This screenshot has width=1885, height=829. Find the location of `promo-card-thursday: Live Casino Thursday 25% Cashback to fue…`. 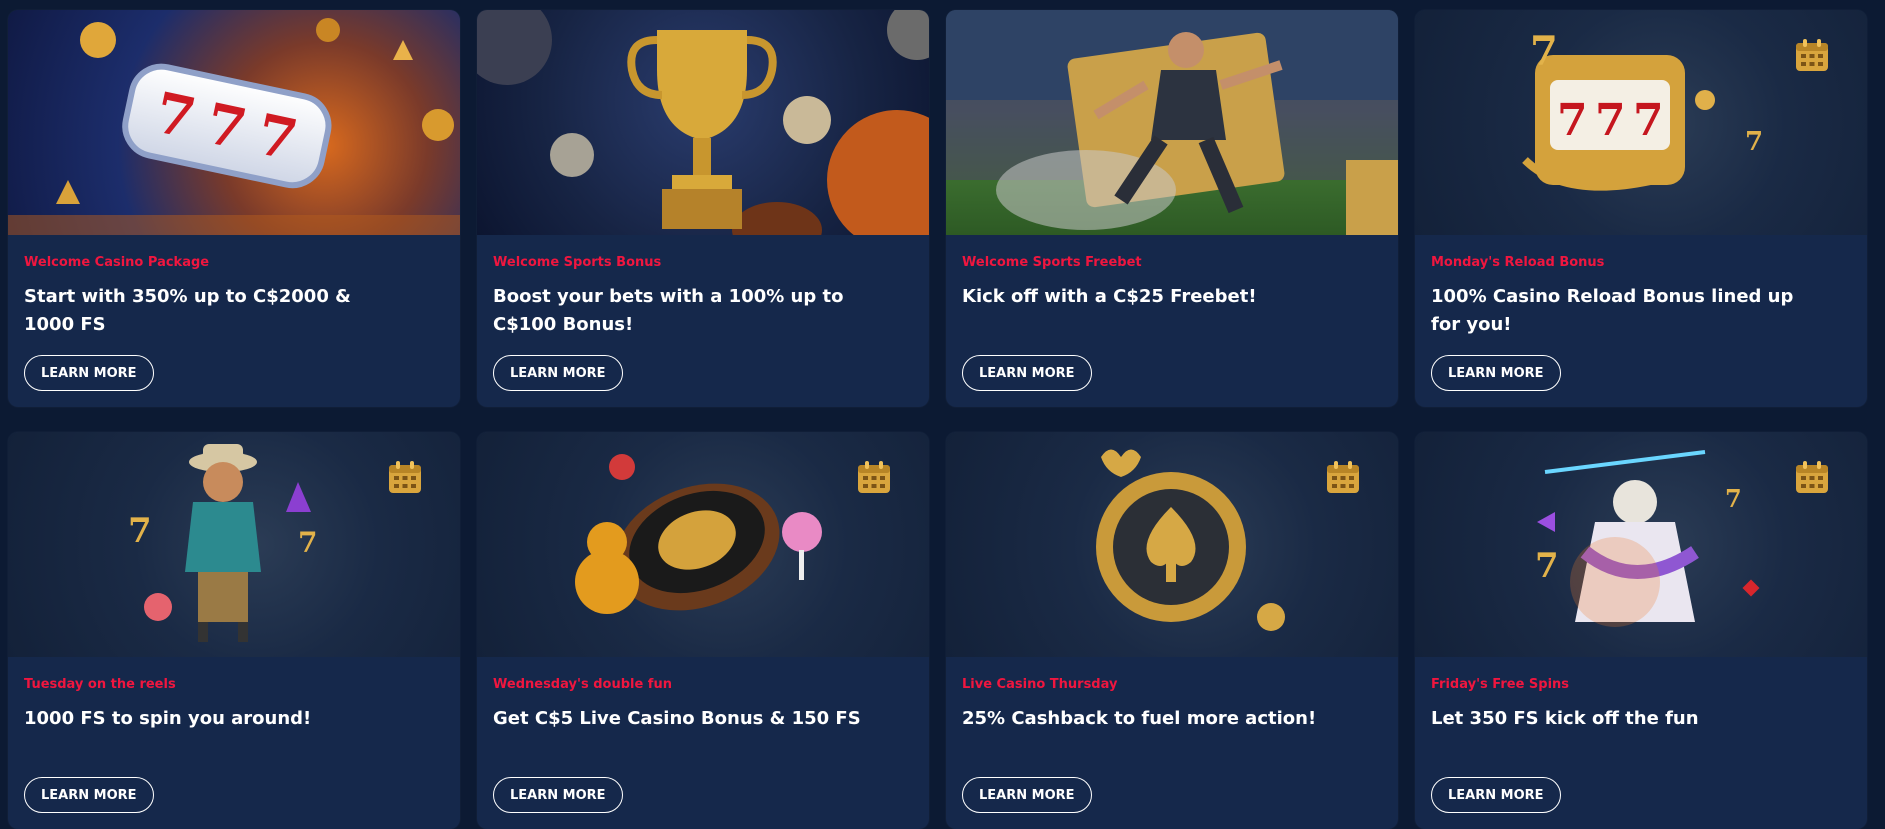

promo-card-thursday: Live Casino Thursday 25% Cashback to fue… is located at coordinates (1172, 630).